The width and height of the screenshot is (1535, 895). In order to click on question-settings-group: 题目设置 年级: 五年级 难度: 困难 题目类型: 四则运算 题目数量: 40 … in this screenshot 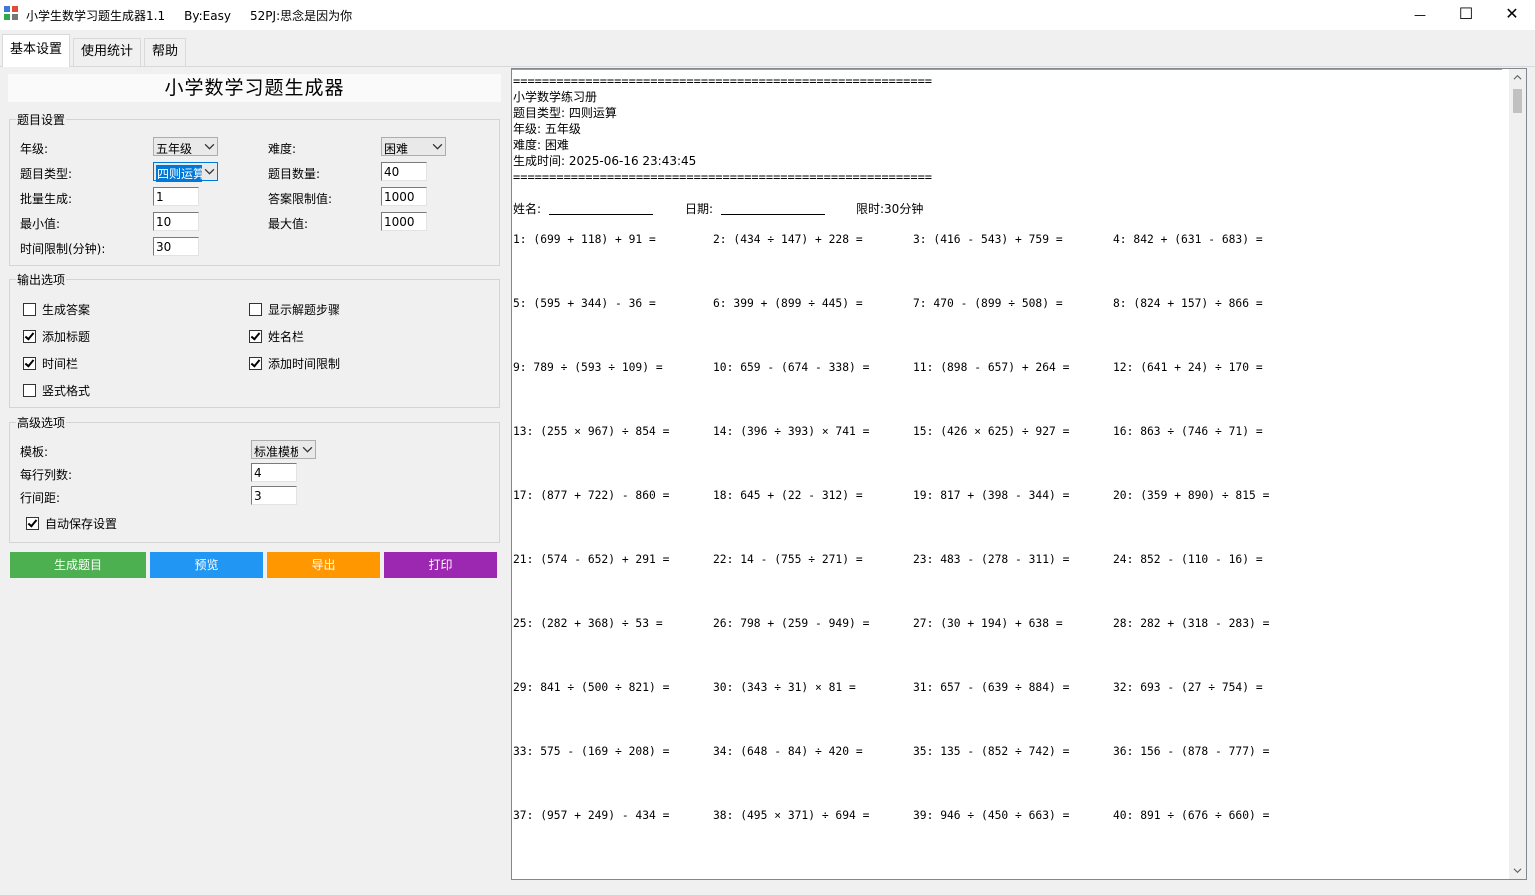, I will do `click(254, 188)`.